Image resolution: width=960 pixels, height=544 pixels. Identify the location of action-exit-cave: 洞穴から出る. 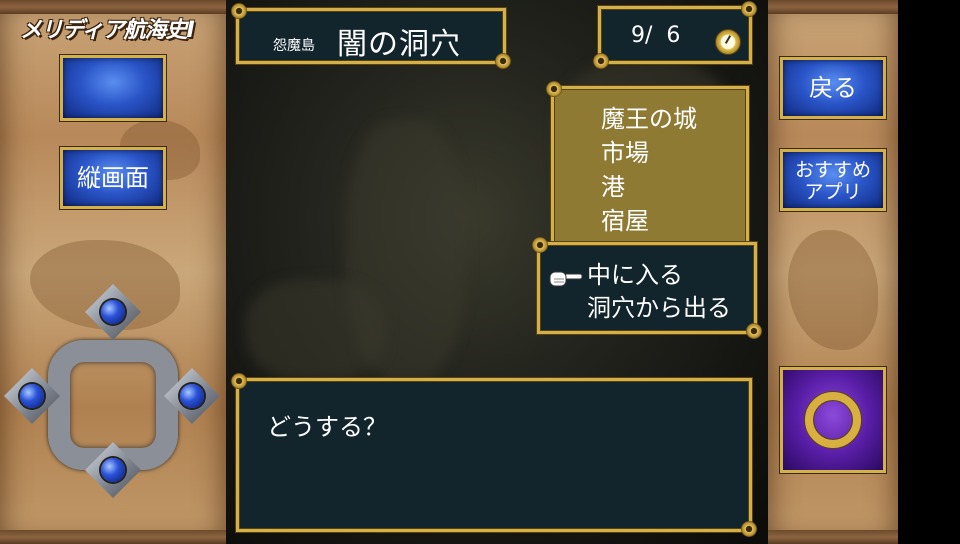
(659, 308).